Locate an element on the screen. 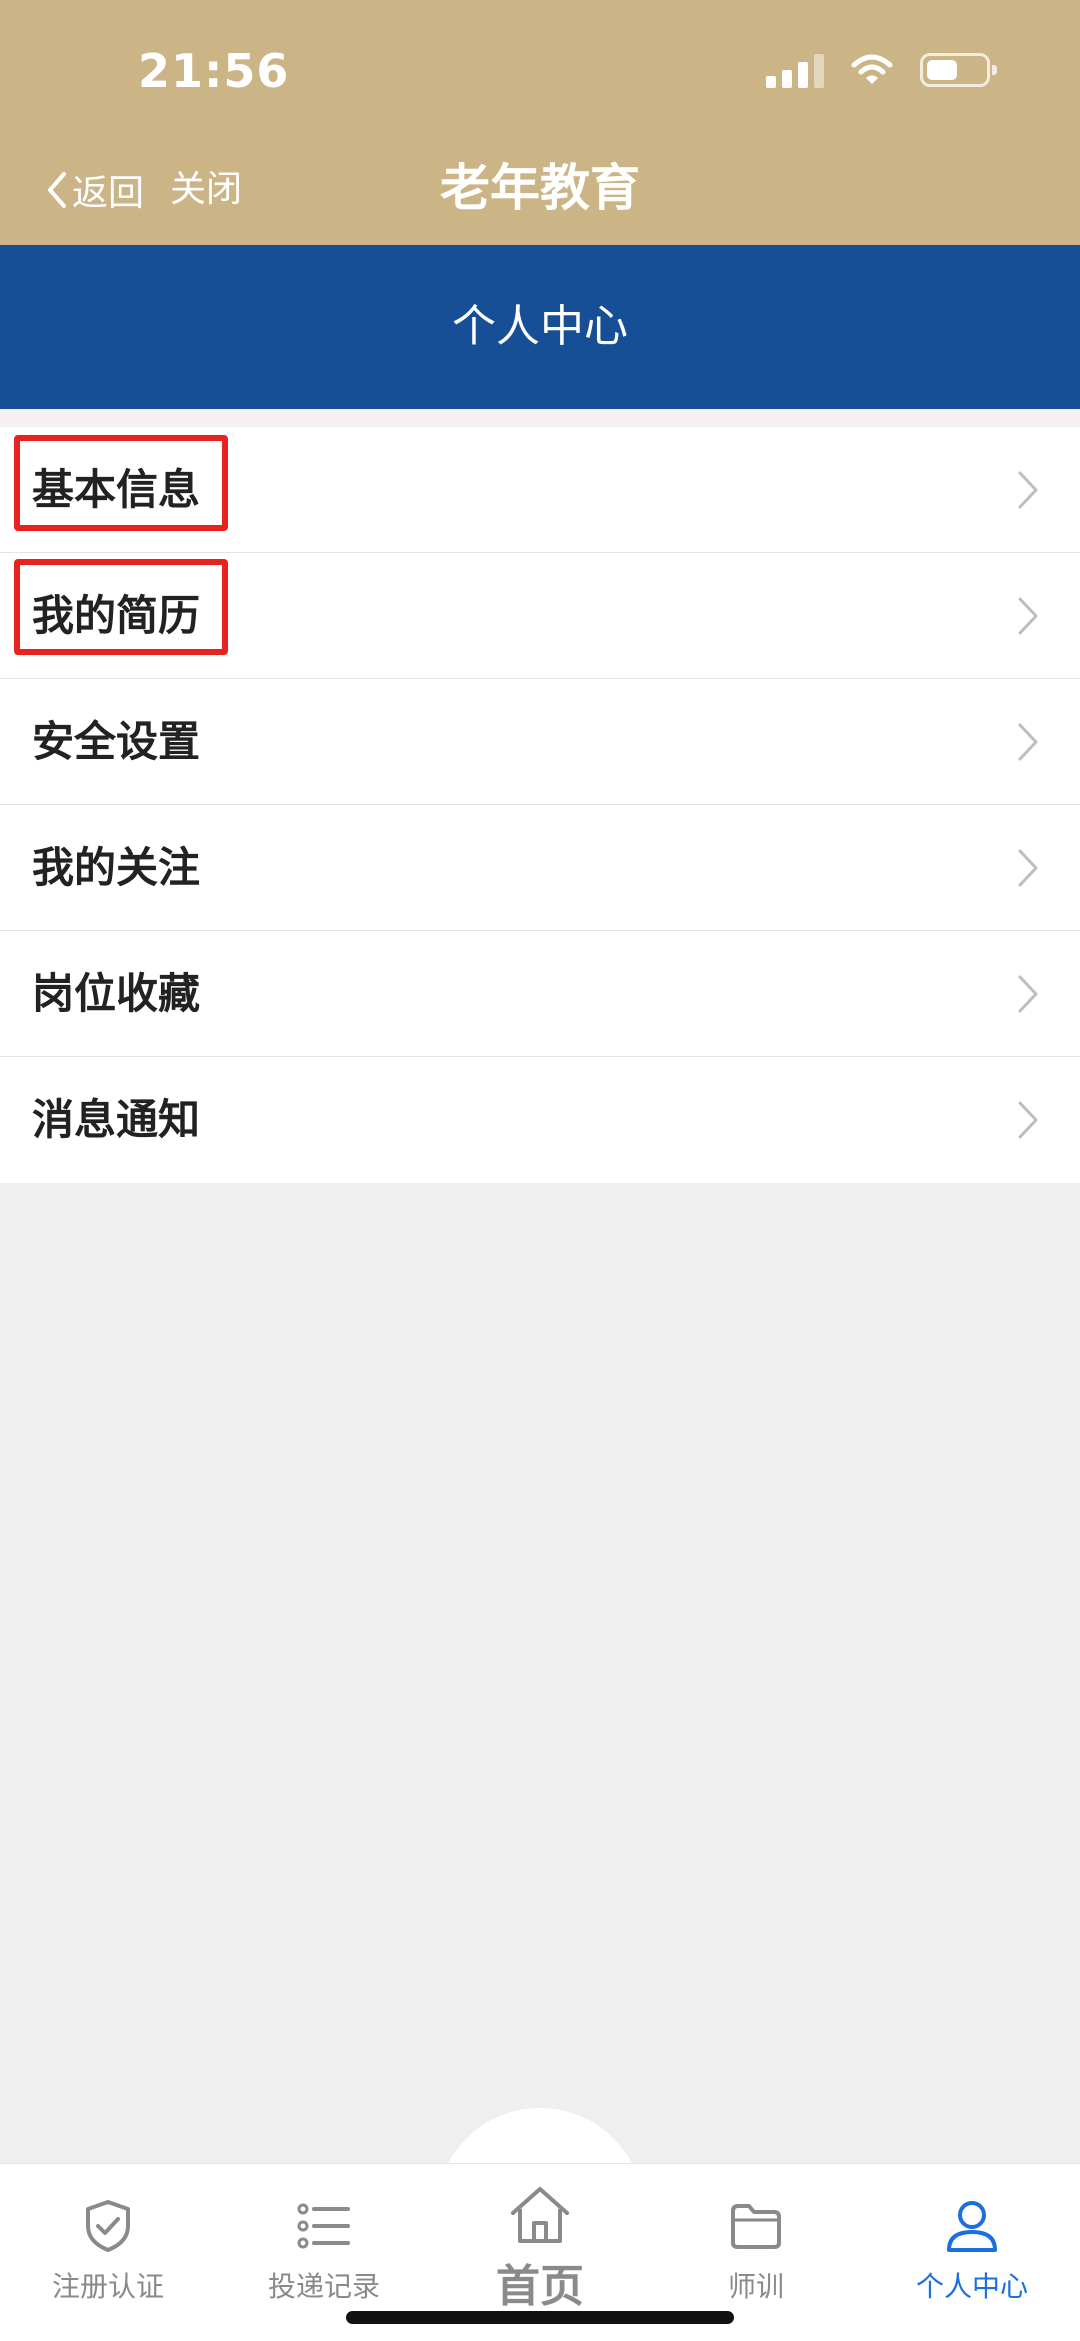  tab-home: 首页 is located at coordinates (540, 2247).